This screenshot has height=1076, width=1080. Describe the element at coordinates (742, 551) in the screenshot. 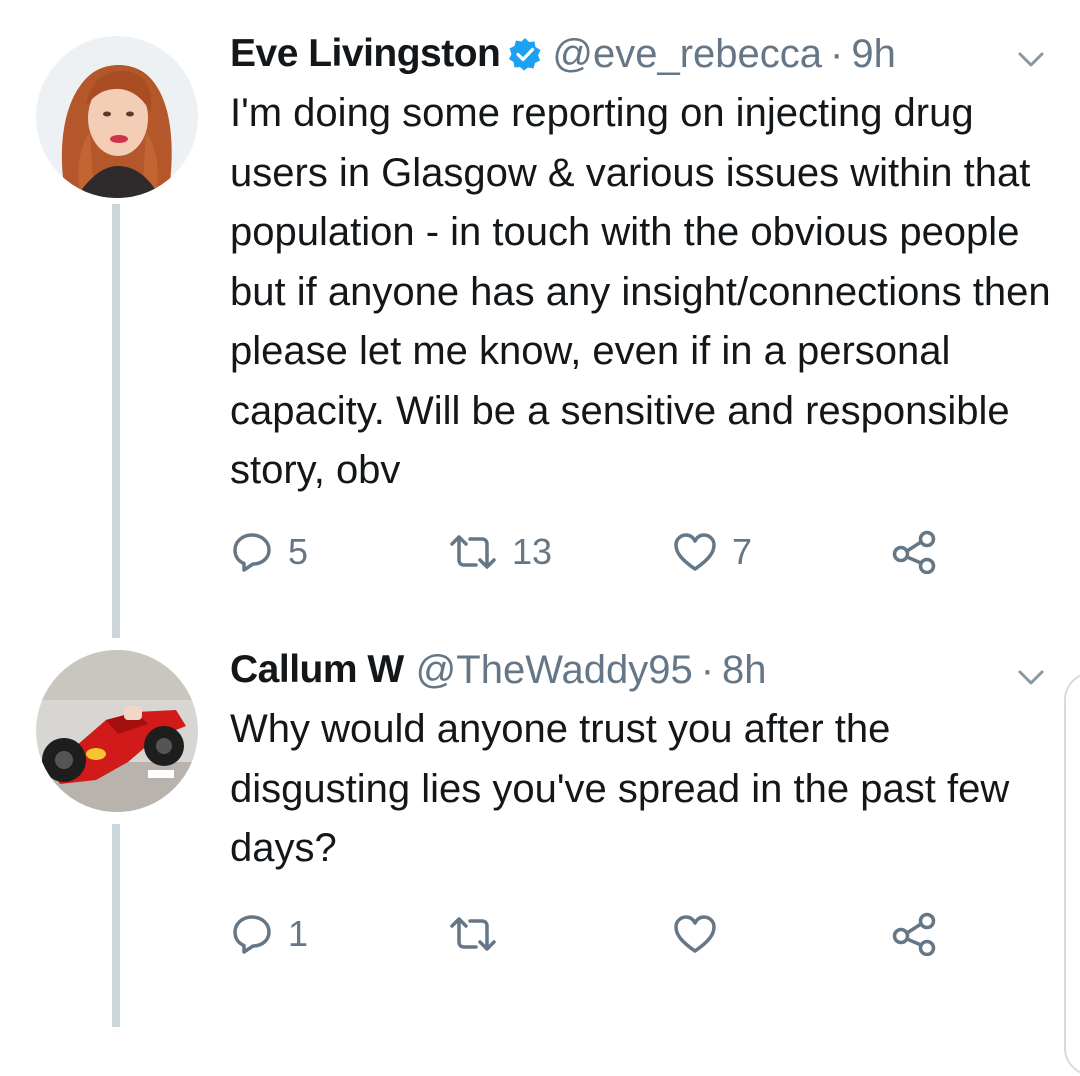

I see `like-count: 7` at that location.